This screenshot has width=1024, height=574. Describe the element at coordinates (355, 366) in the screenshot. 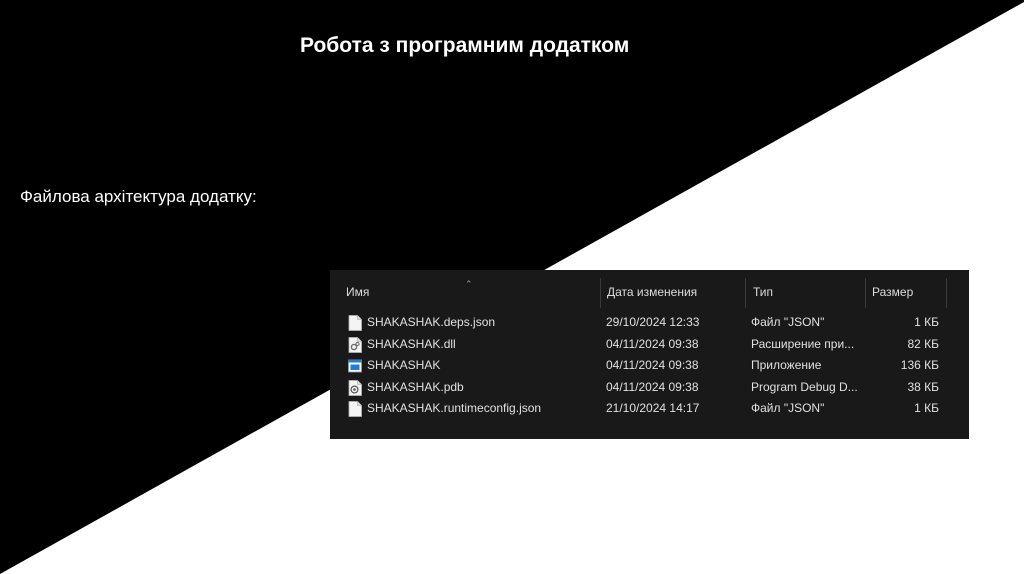

I see `application-icon` at that location.